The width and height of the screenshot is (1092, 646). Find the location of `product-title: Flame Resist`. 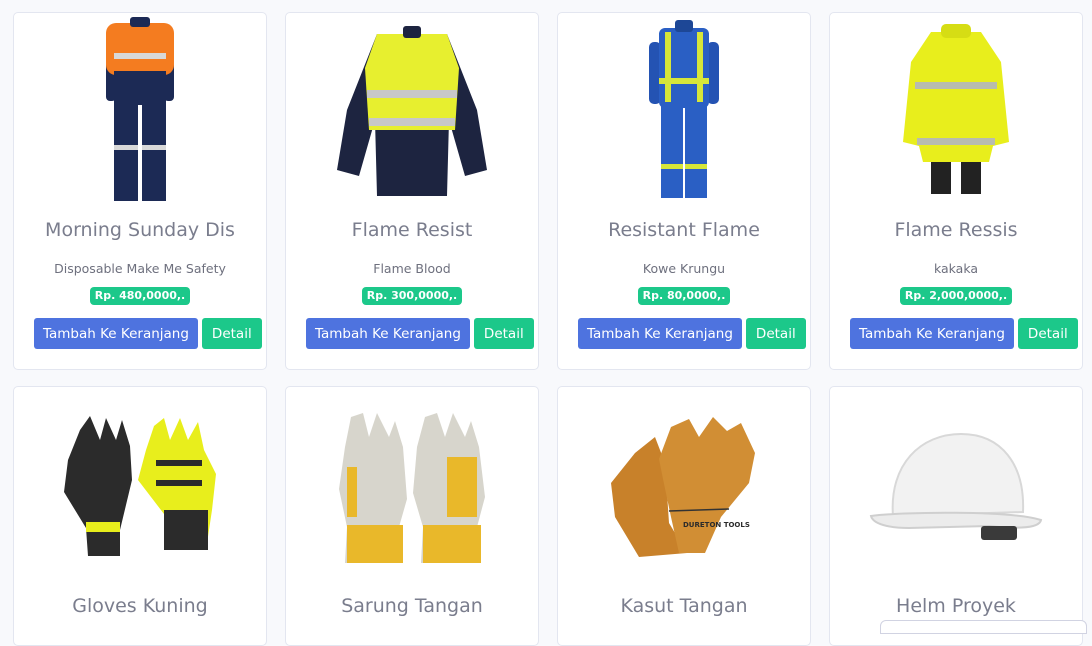

product-title: Flame Resist is located at coordinates (412, 230).